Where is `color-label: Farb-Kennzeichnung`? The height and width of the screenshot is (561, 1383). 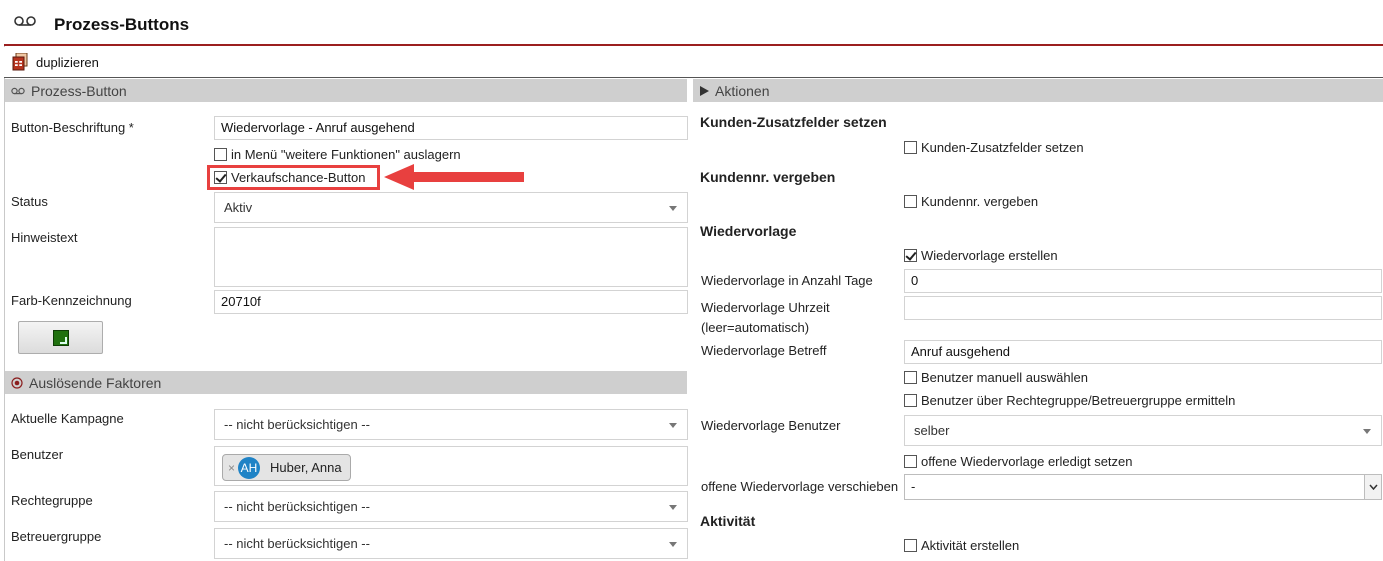
color-label: Farb-Kennzeichnung is located at coordinates (71, 300).